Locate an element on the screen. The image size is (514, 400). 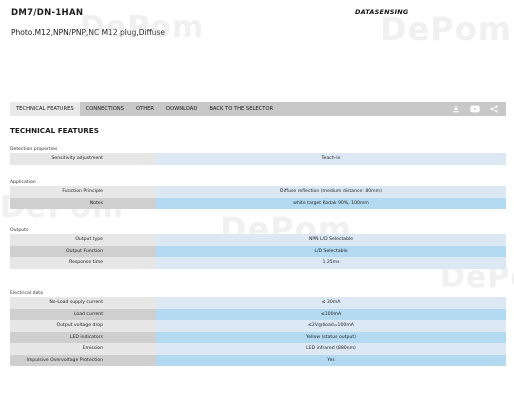
share-icon is located at coordinates (494, 109).